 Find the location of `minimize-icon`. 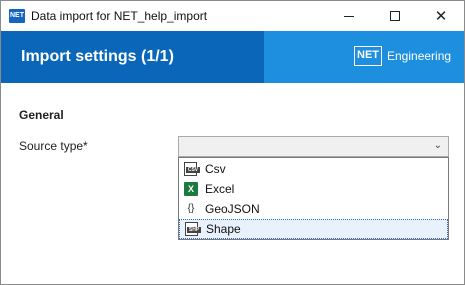

minimize-icon is located at coordinates (349, 16).